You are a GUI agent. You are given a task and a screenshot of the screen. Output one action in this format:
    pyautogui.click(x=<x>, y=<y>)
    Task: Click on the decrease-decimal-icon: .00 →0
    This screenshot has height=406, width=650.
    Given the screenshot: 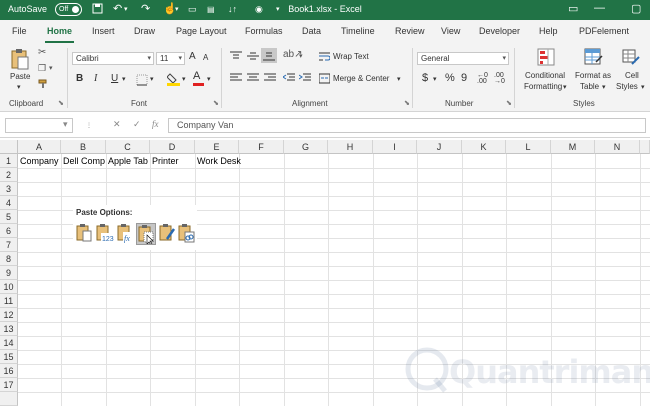 What is the action you would take?
    pyautogui.click(x=499, y=78)
    